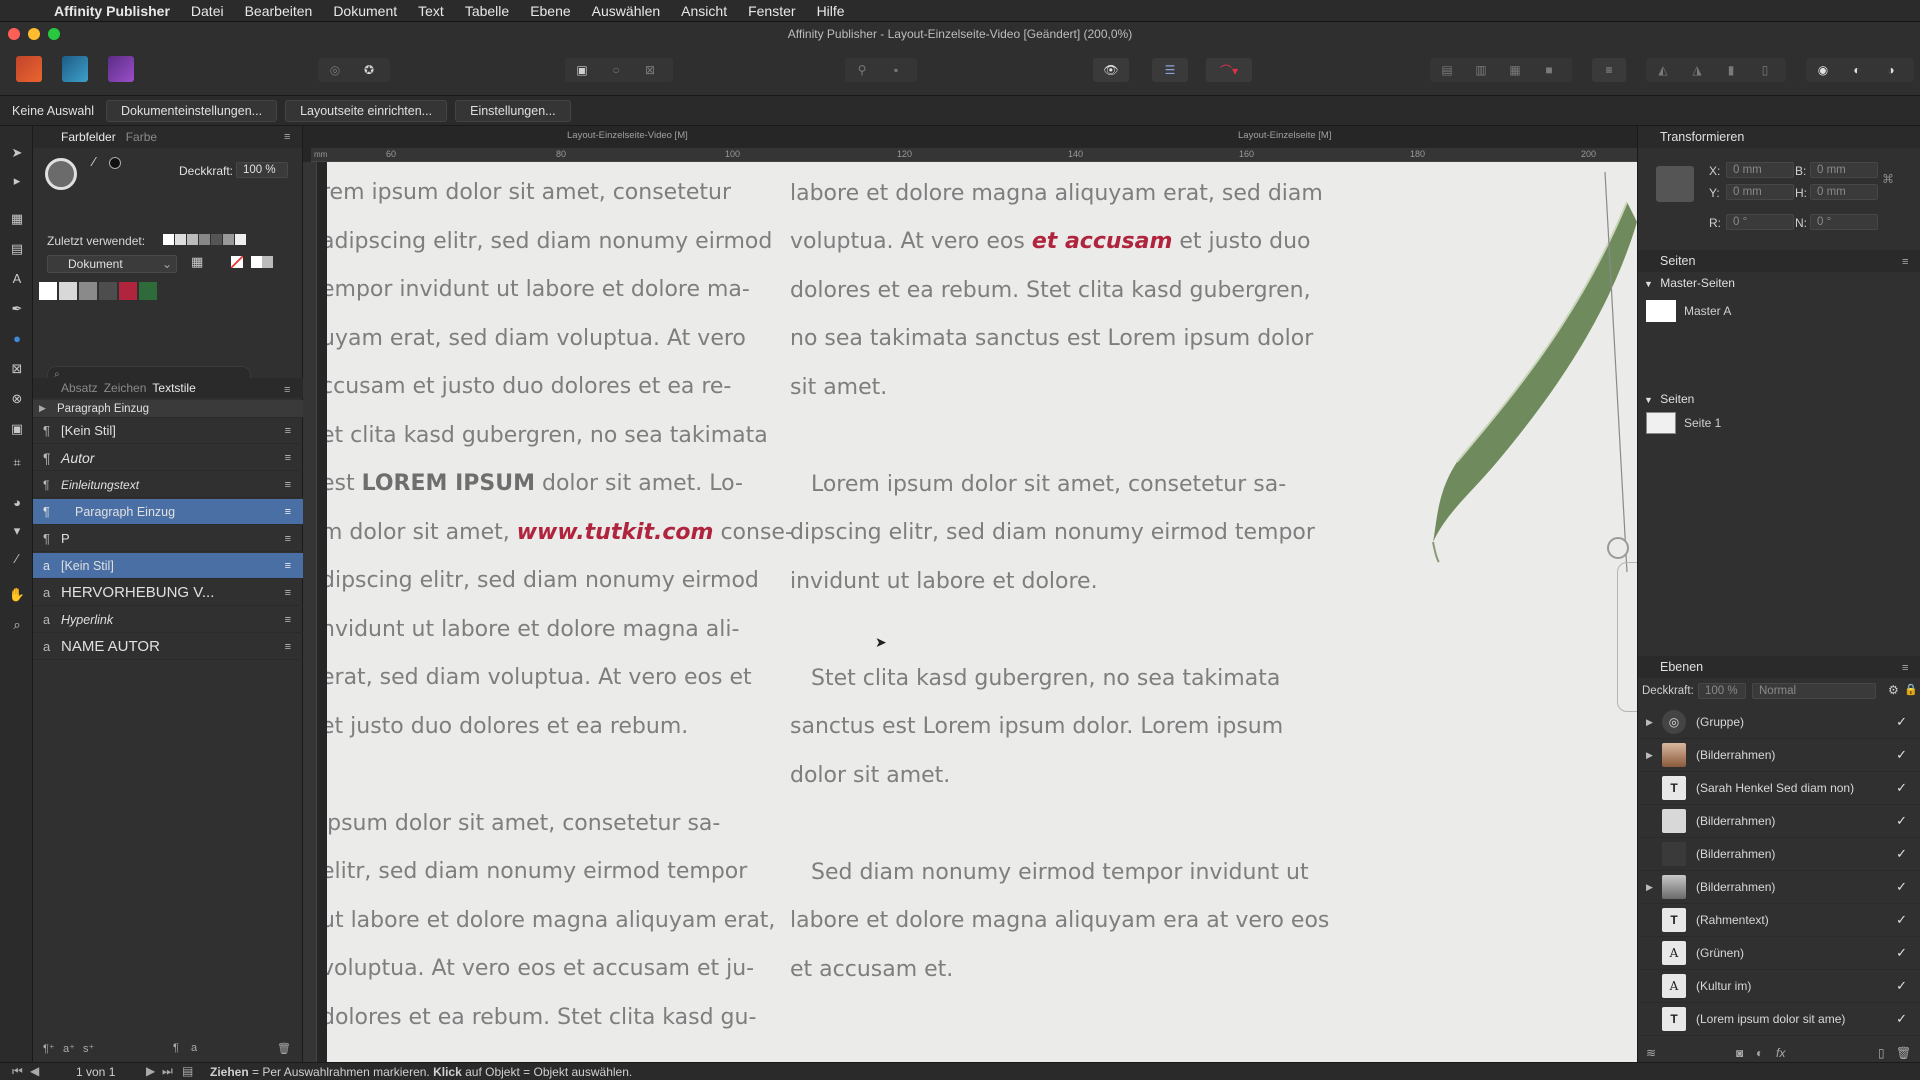 This screenshot has height=1080, width=1920. I want to click on move-back-icon: ▤, so click(1447, 70).